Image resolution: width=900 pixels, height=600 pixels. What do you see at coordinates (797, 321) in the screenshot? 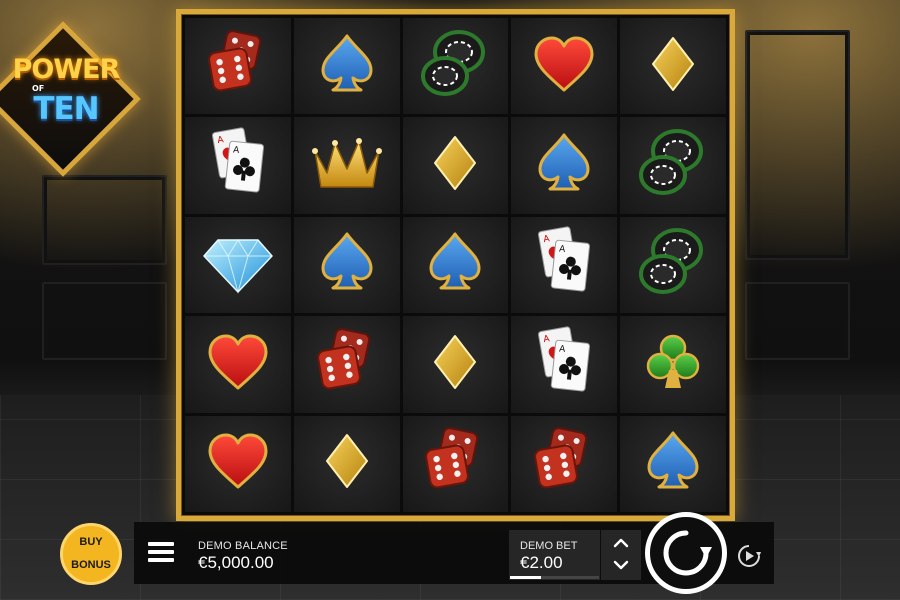
I see `wall-panel-right-lower` at bounding box center [797, 321].